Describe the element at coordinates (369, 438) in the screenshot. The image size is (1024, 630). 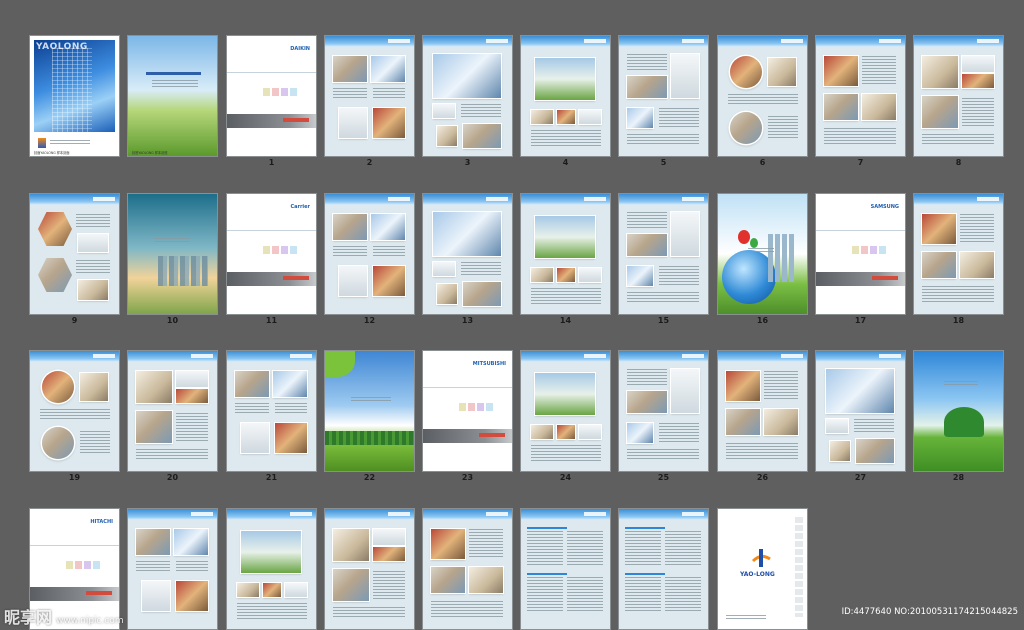
I see `tree-line` at that location.